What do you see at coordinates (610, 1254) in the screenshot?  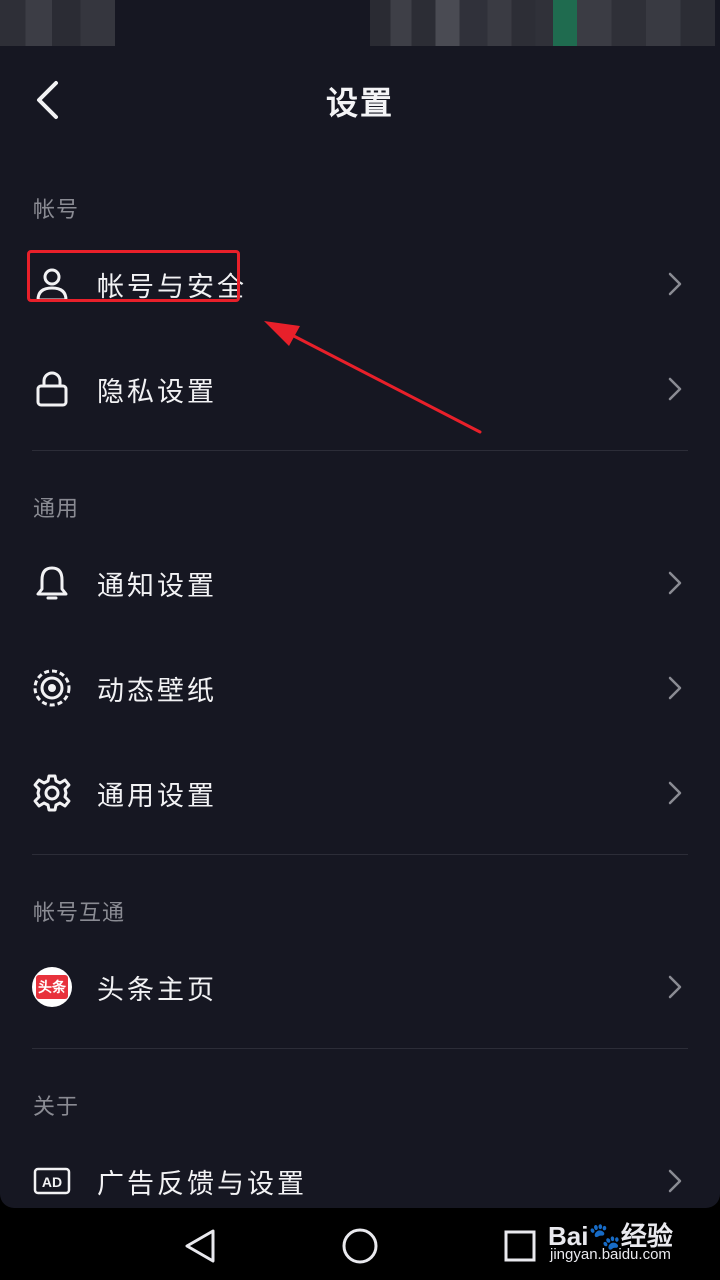 I see `watermark-url: jingyan.baidu.com` at bounding box center [610, 1254].